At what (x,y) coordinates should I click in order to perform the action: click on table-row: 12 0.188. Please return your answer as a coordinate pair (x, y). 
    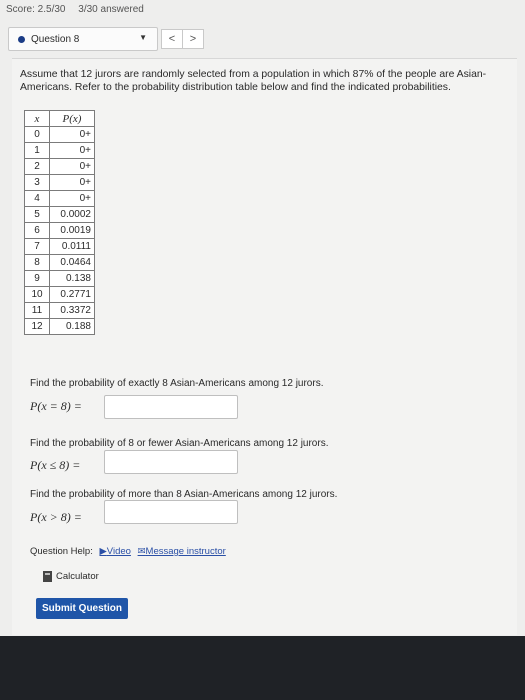
    Looking at the image, I should click on (59, 326).